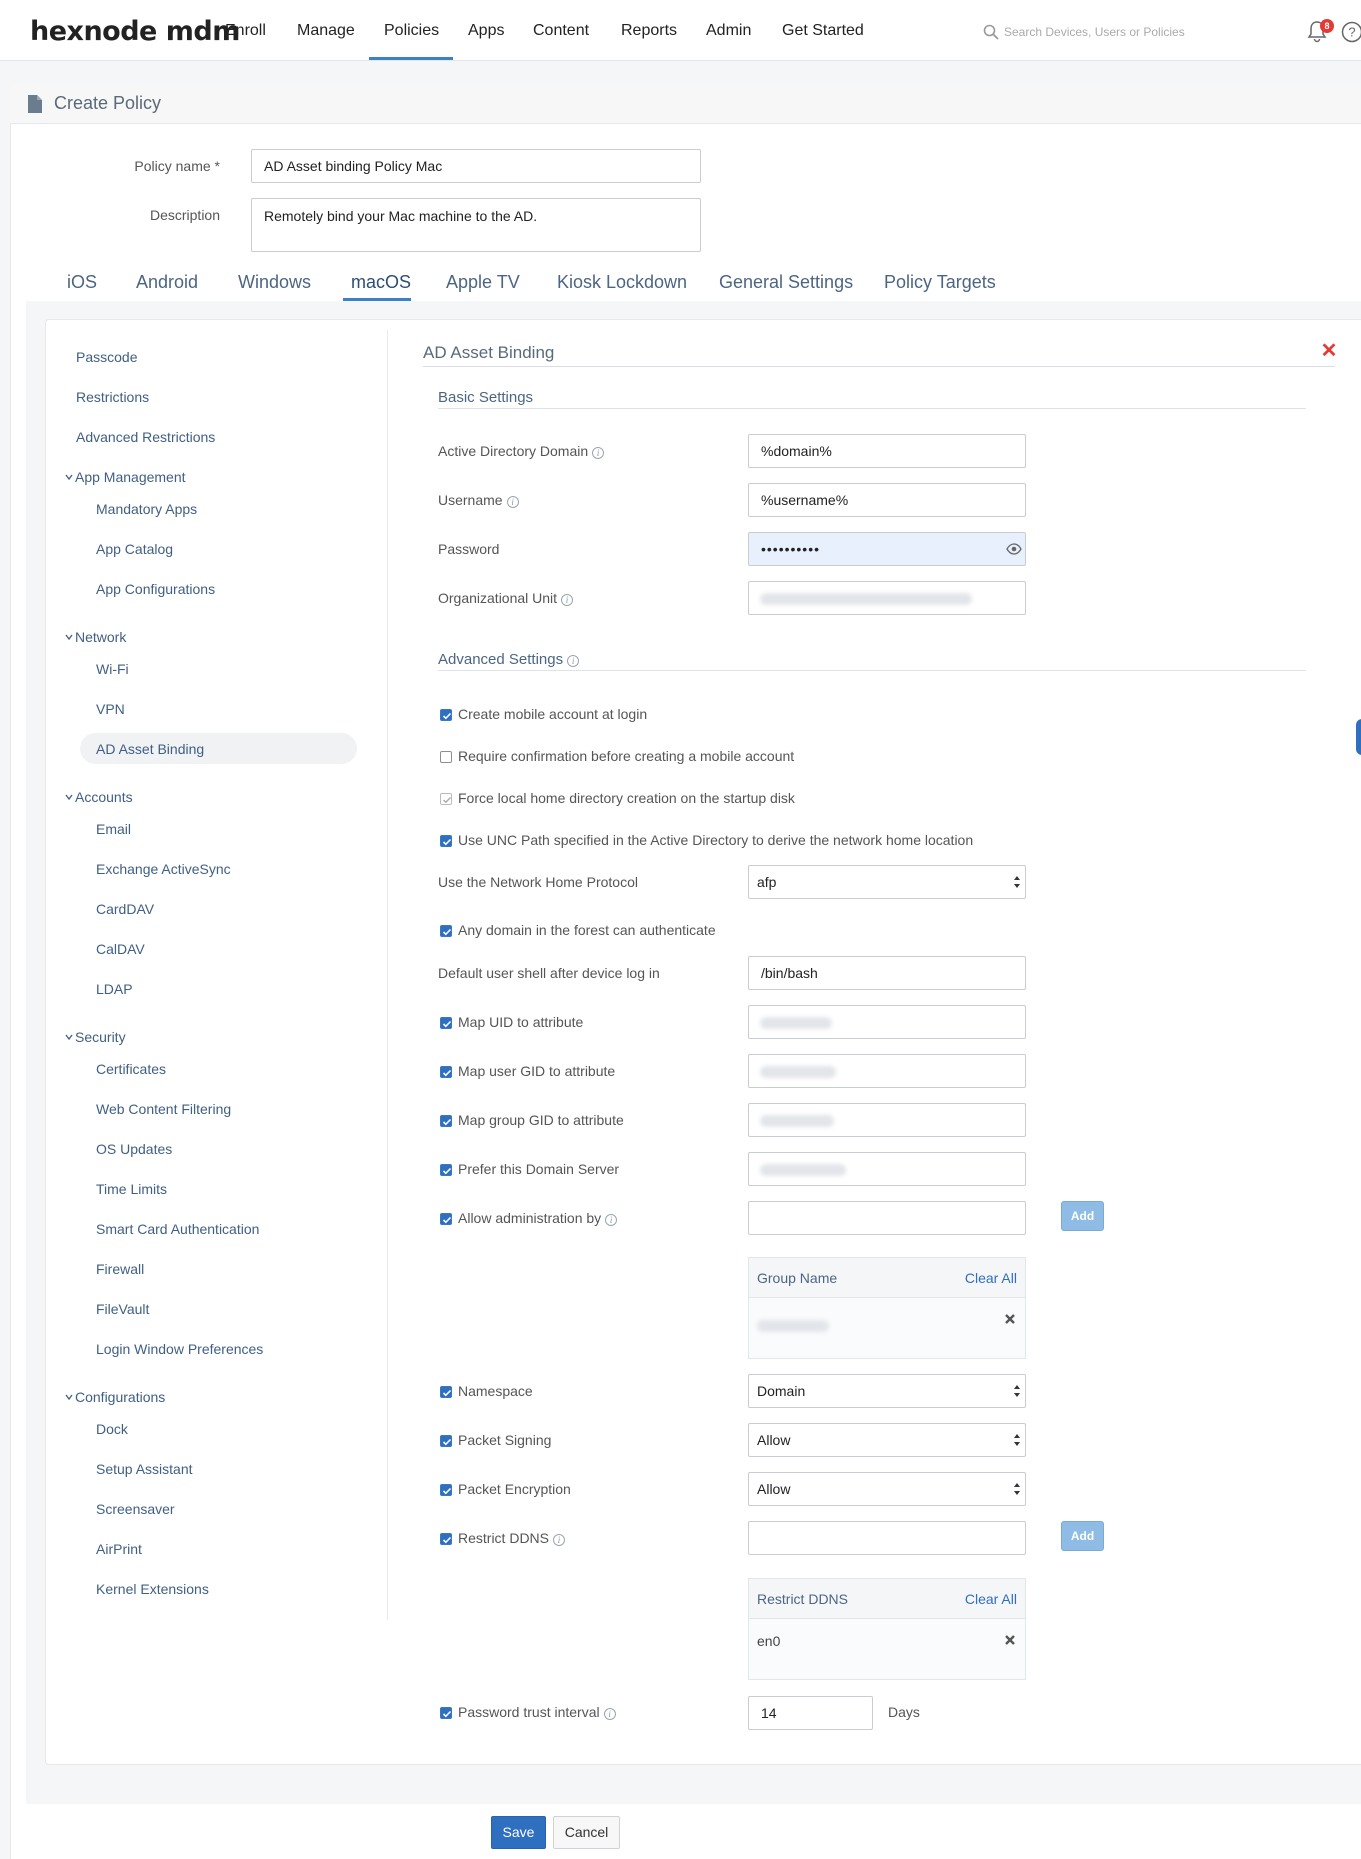  I want to click on nav-item-policies: Policies, so click(411, 31).